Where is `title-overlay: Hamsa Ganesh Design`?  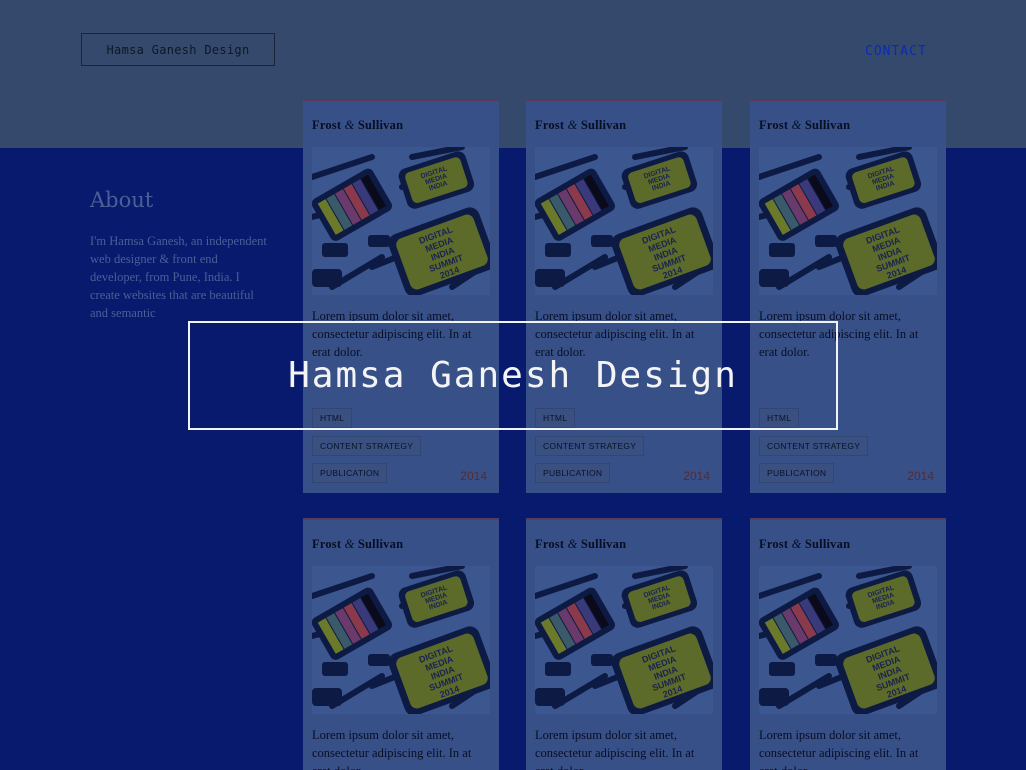 title-overlay: Hamsa Ganesh Design is located at coordinates (513, 375).